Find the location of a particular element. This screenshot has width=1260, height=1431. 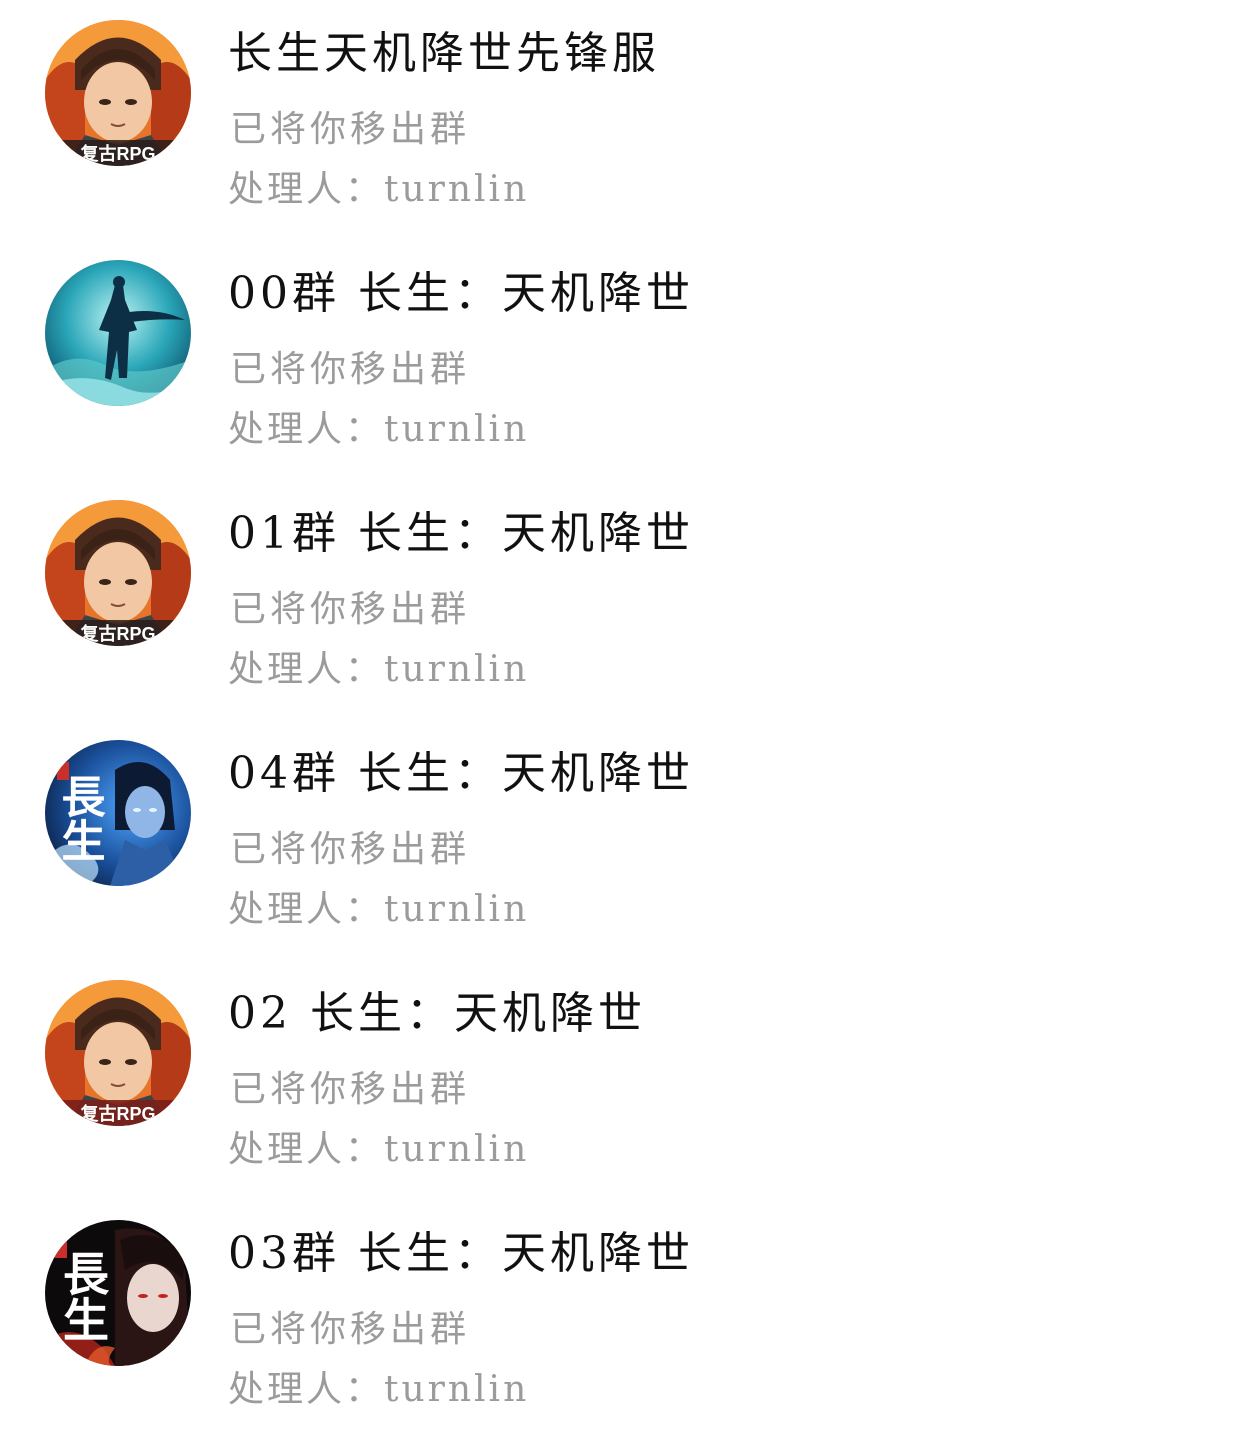

swordsman-moon-avatar-icon is located at coordinates (118, 333).